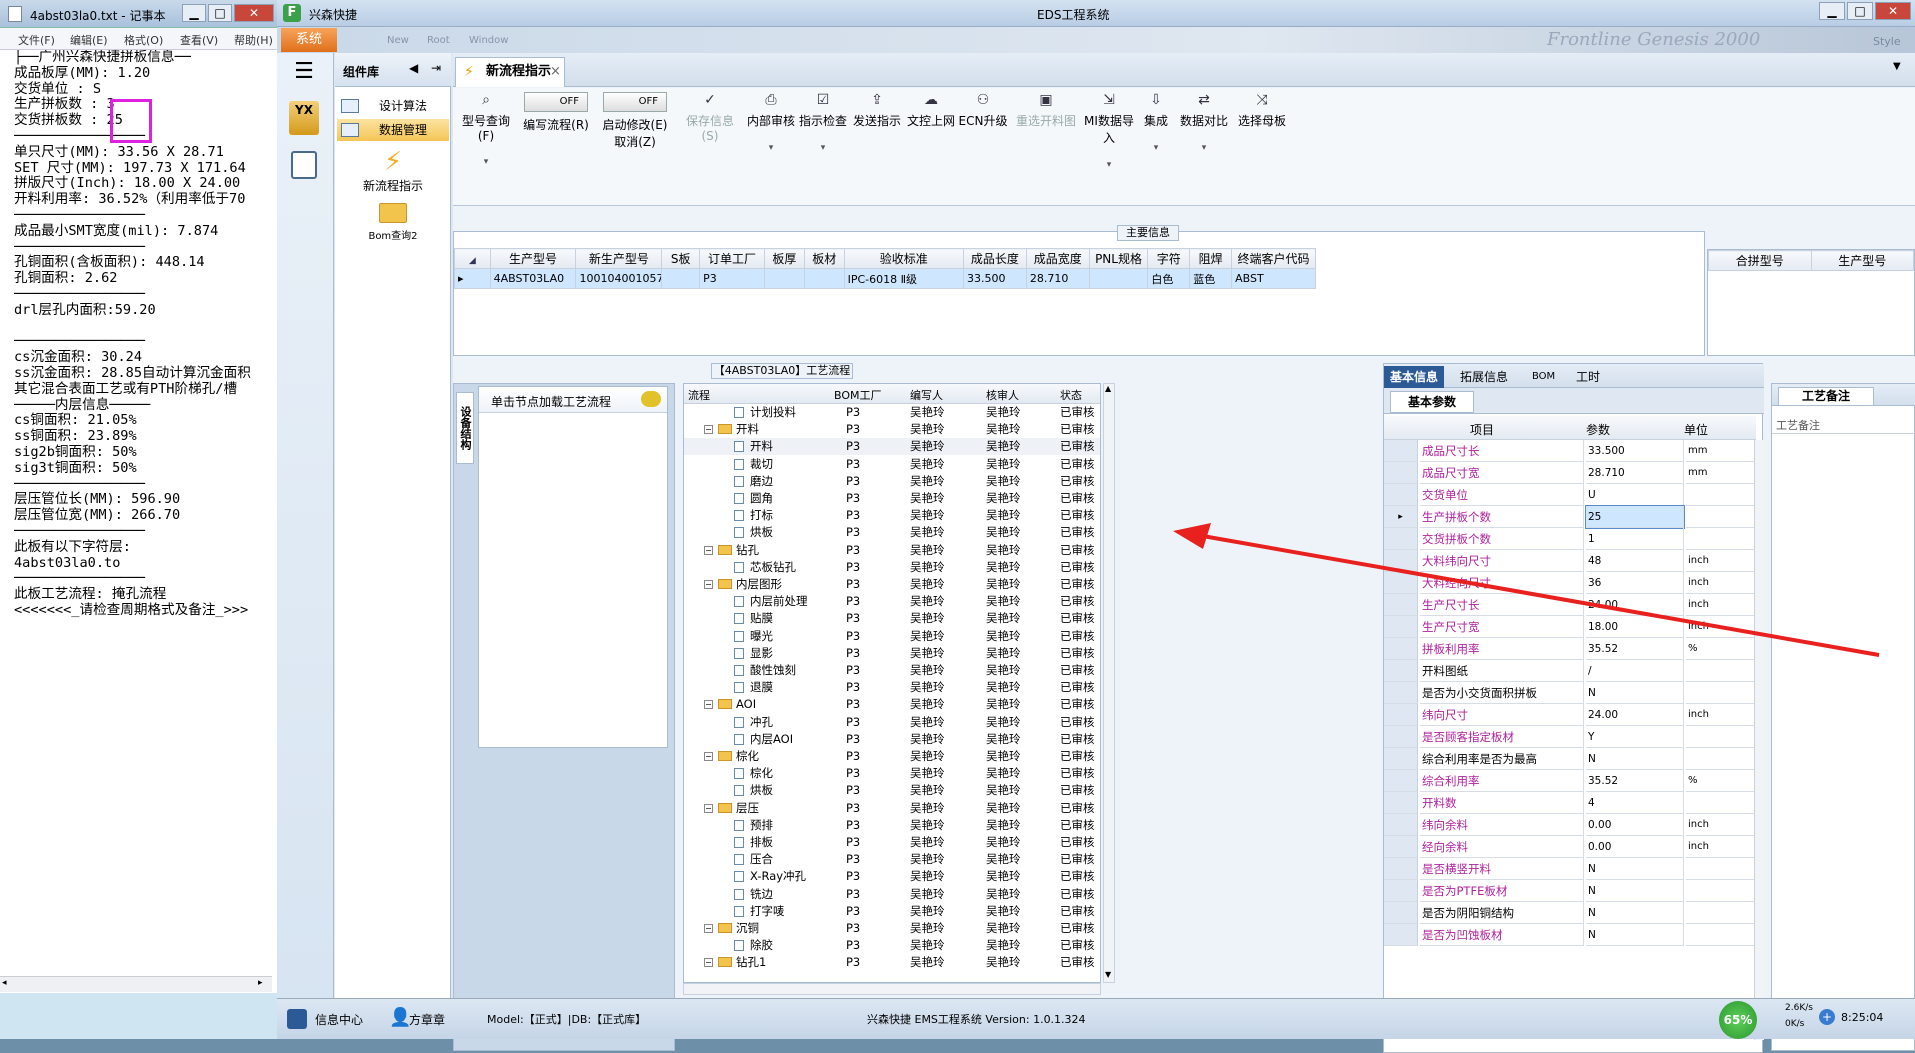 This screenshot has width=1915, height=1053. Describe the element at coordinates (1635, 847) in the screenshot. I see `basic-param-value: 0.00` at that location.